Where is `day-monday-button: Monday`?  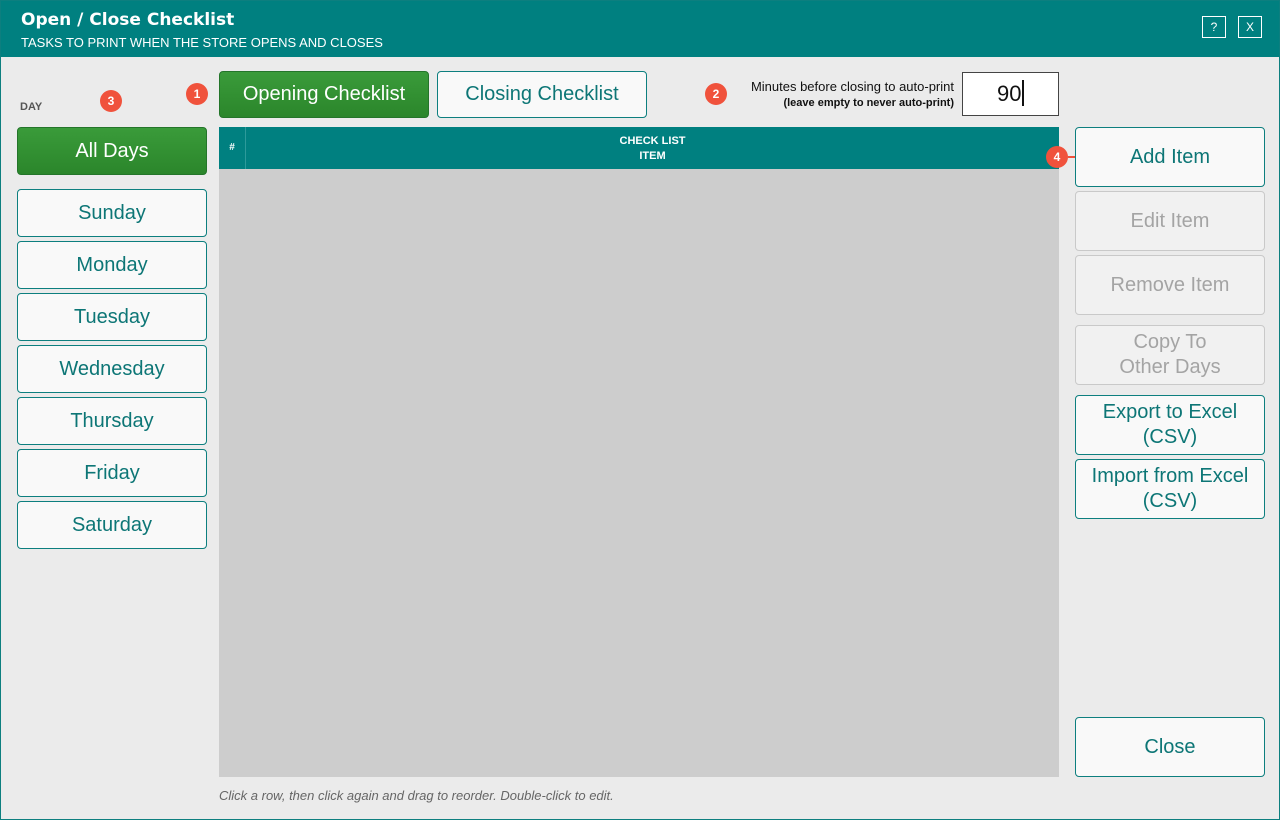 day-monday-button: Monday is located at coordinates (112, 265).